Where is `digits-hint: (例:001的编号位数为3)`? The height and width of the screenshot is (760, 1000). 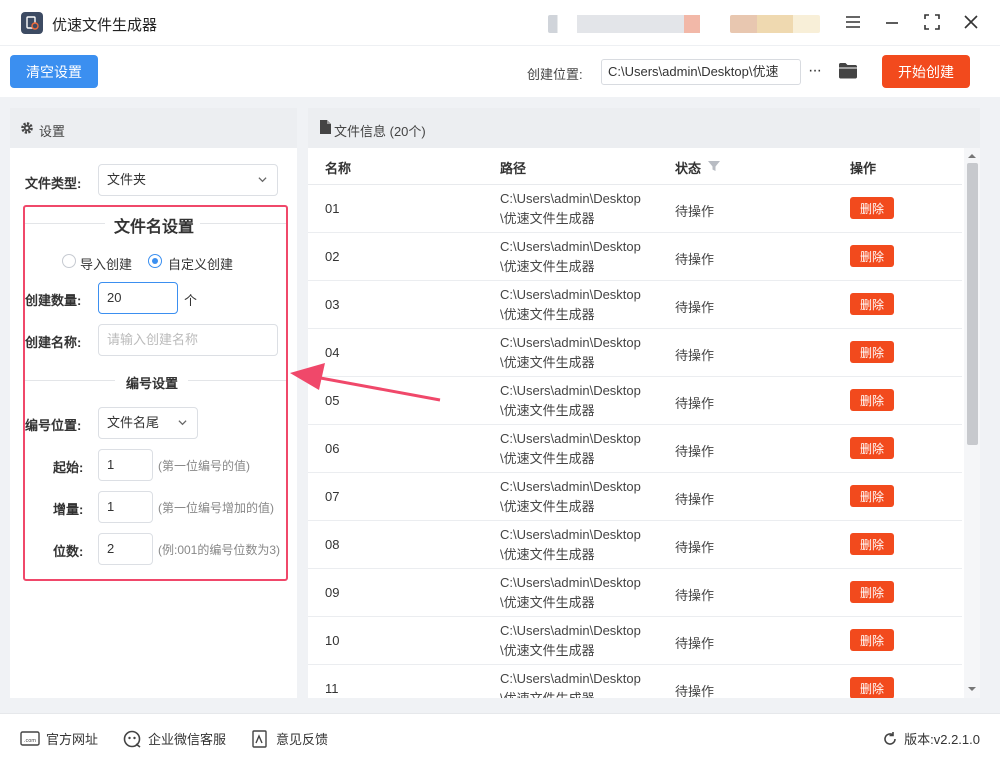
digits-hint: (例:001的编号位数为3) is located at coordinates (219, 550).